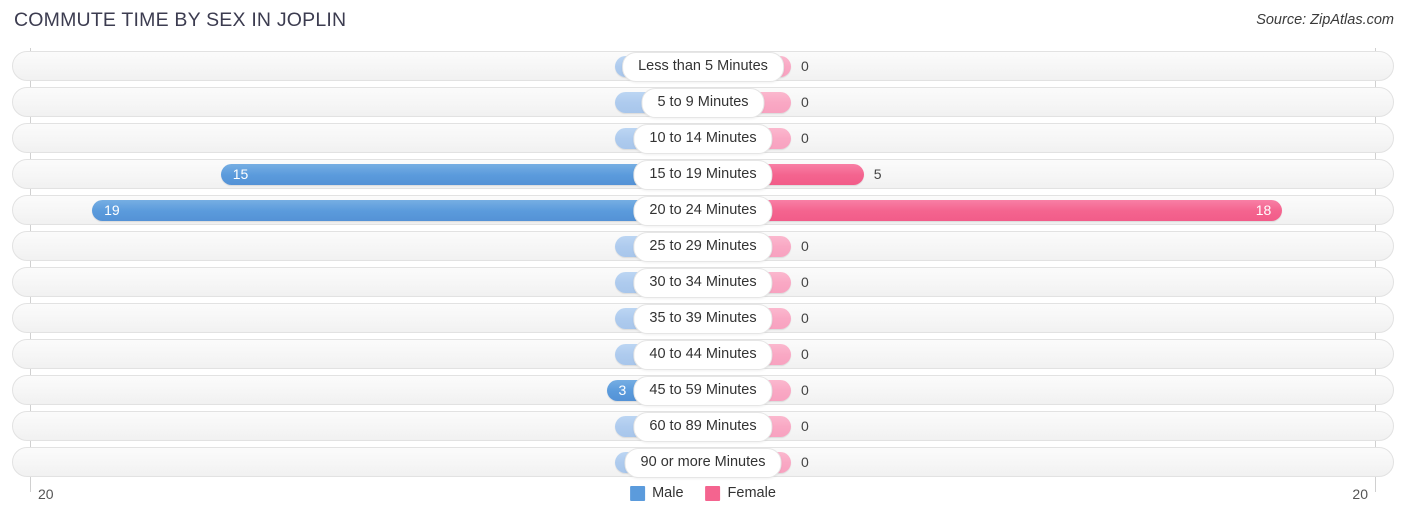 This screenshot has width=1406, height=522. I want to click on bar-row: 3 0 45 to 59 Minutes, so click(703, 390).